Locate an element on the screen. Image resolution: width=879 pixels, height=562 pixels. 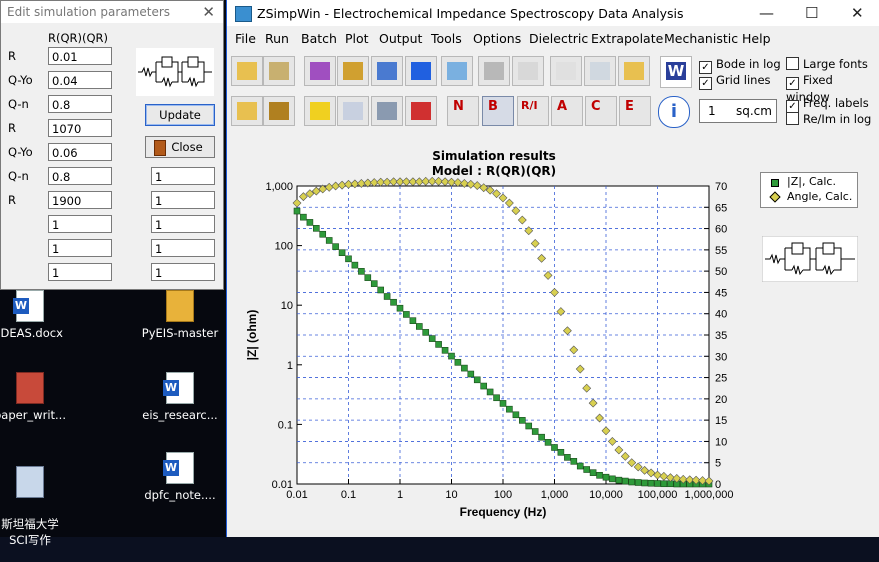
menu-file: File is located at coordinates (245, 38).